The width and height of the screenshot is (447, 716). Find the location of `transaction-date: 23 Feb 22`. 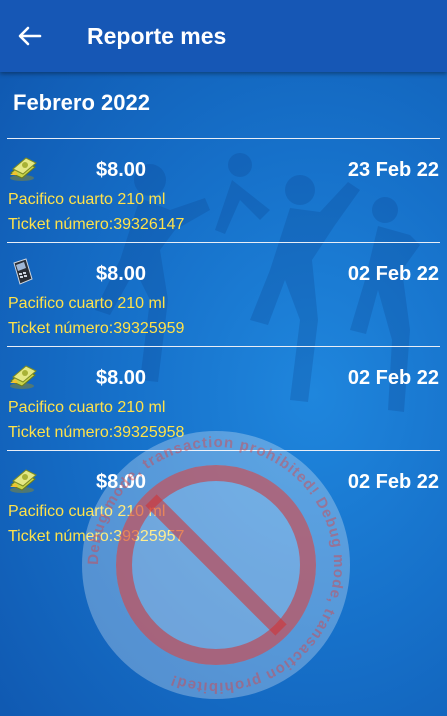

transaction-date: 23 Feb 22 is located at coordinates (393, 170).